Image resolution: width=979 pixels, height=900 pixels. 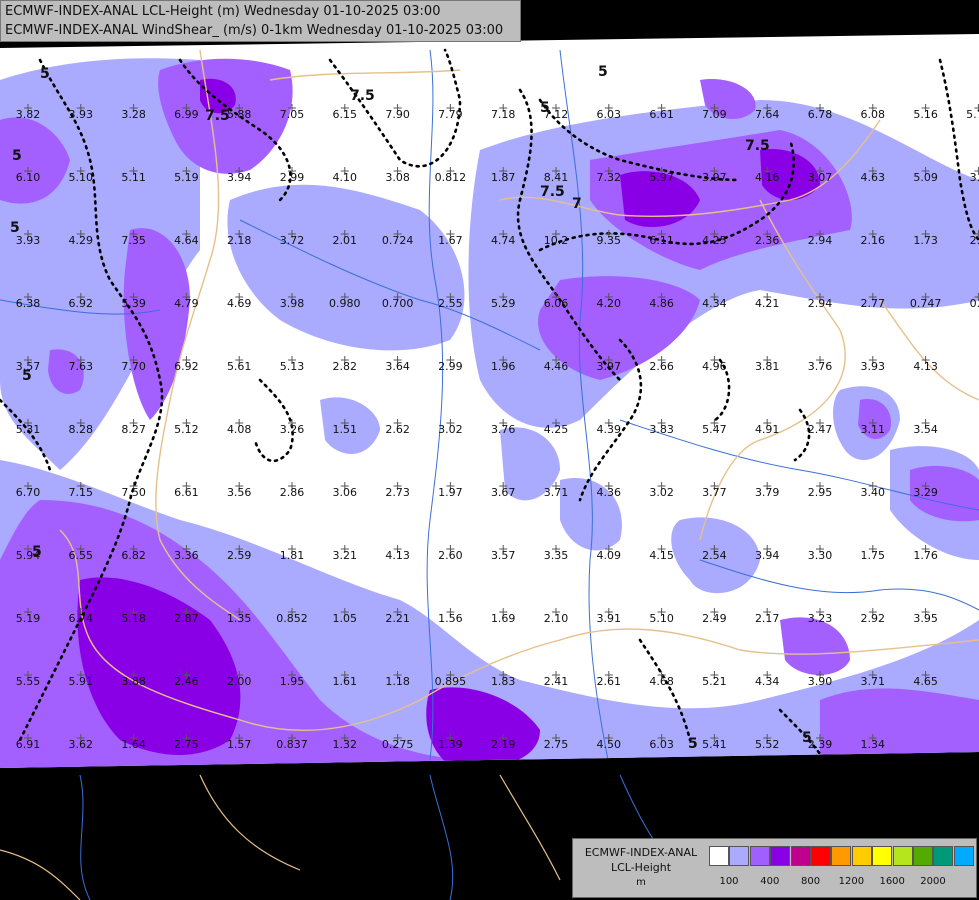 What do you see at coordinates (28, 429) in the screenshot?
I see `station-value: 5.31` at bounding box center [28, 429].